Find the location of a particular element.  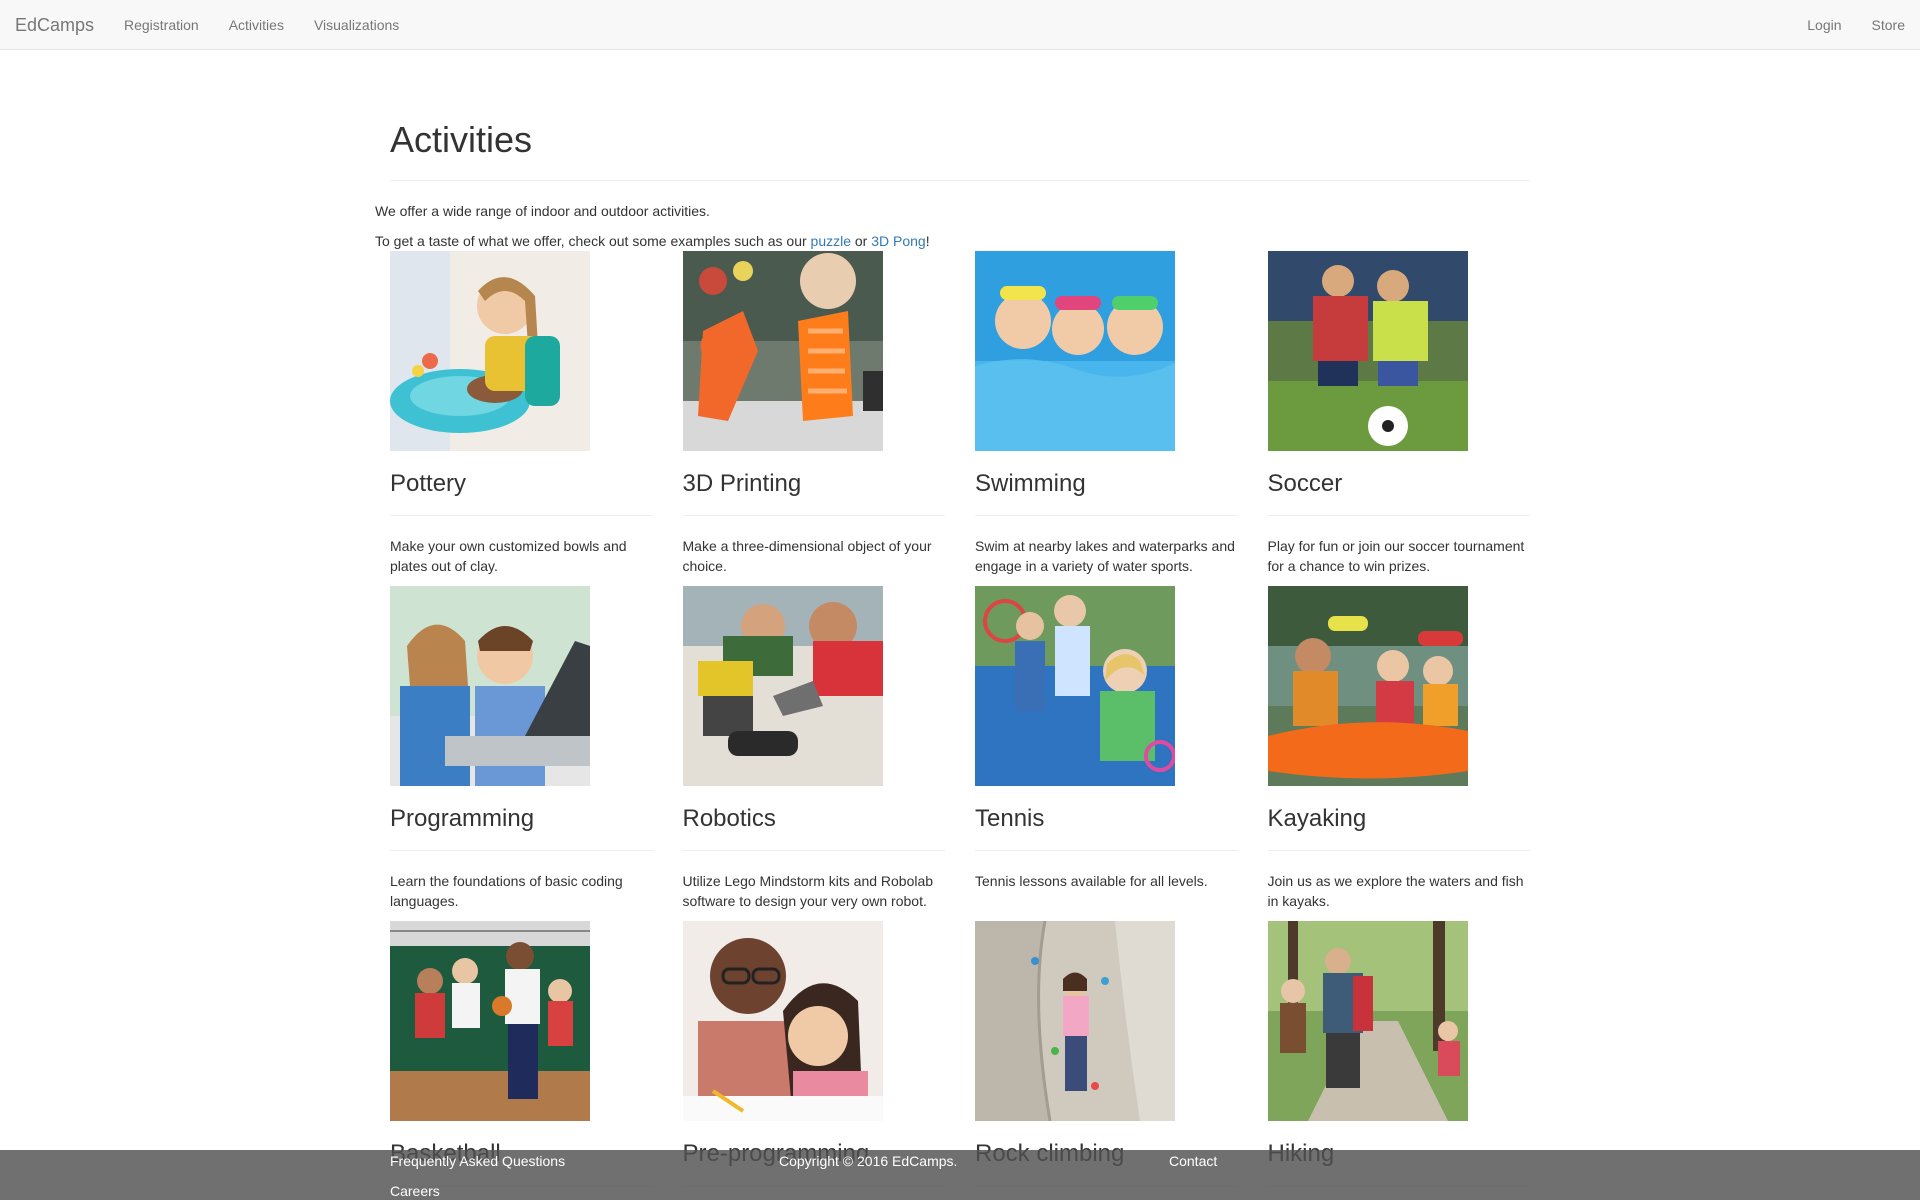

footer-copyright: Copyright © 2016 EdCamps. is located at coordinates (868, 1161).